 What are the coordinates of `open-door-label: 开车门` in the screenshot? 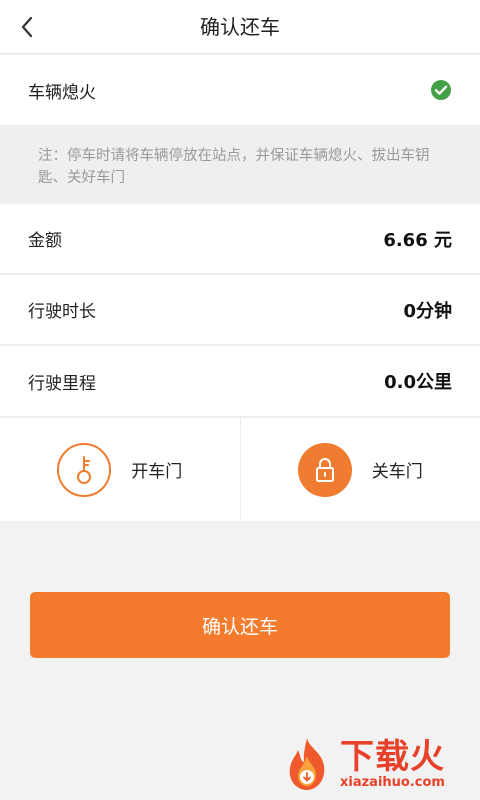 It's located at (157, 472).